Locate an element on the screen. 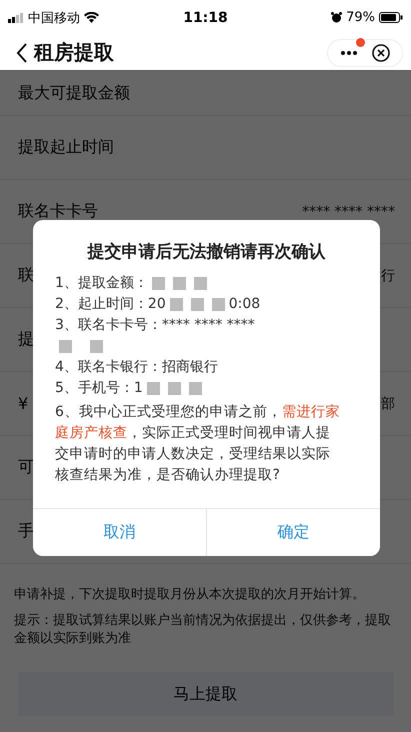  field-label: 手 is located at coordinates (26, 531).